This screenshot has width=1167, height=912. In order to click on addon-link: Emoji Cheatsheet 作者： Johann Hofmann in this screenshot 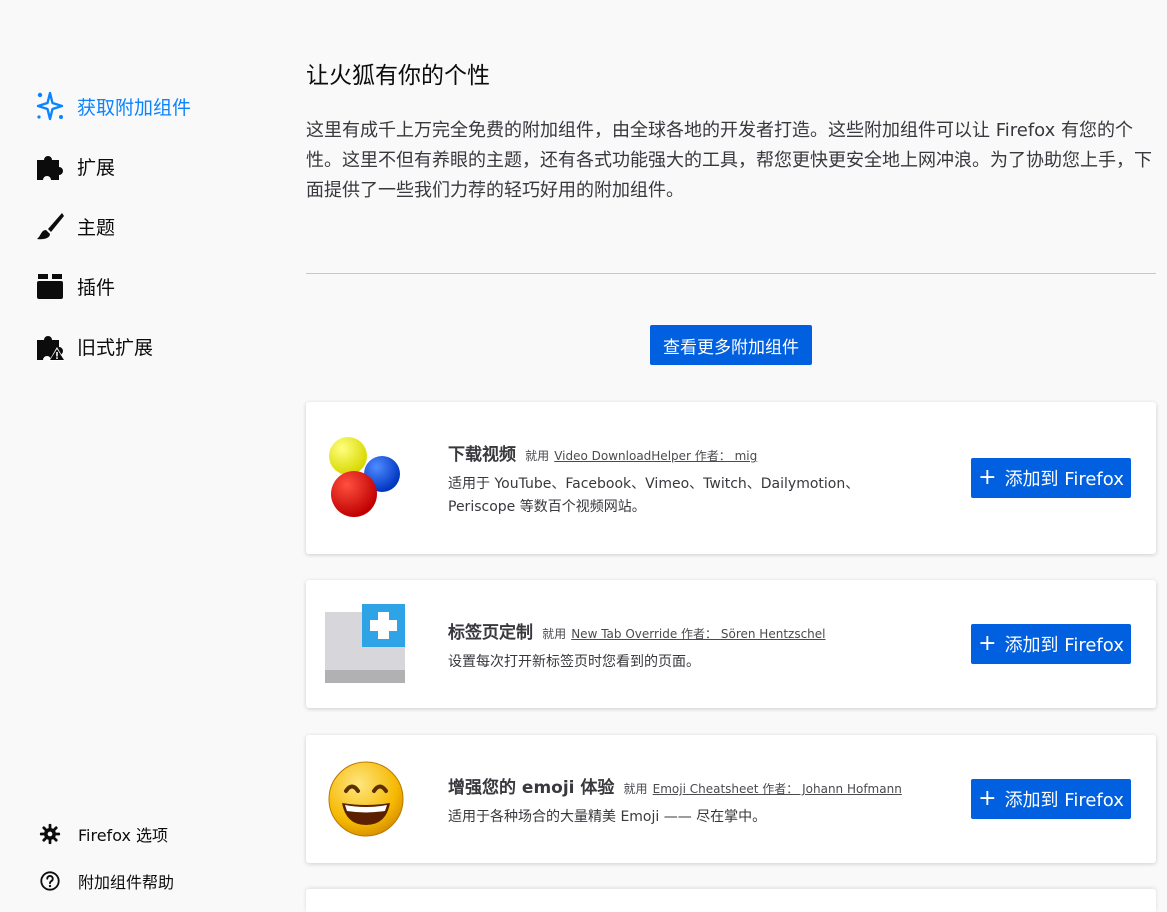, I will do `click(777, 789)`.